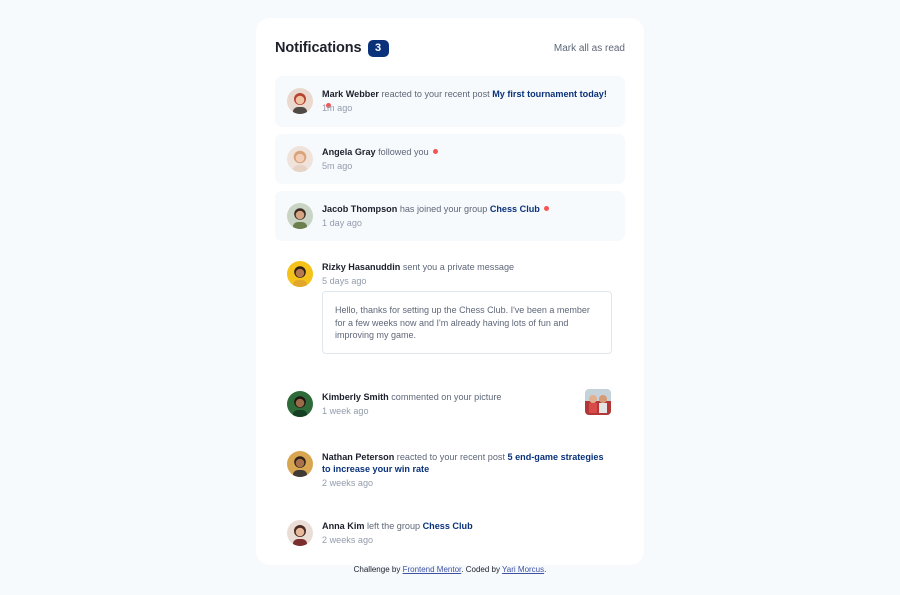 The image size is (900, 595). What do you see at coordinates (446, 397) in the screenshot?
I see `action-text: commented on your picture` at bounding box center [446, 397].